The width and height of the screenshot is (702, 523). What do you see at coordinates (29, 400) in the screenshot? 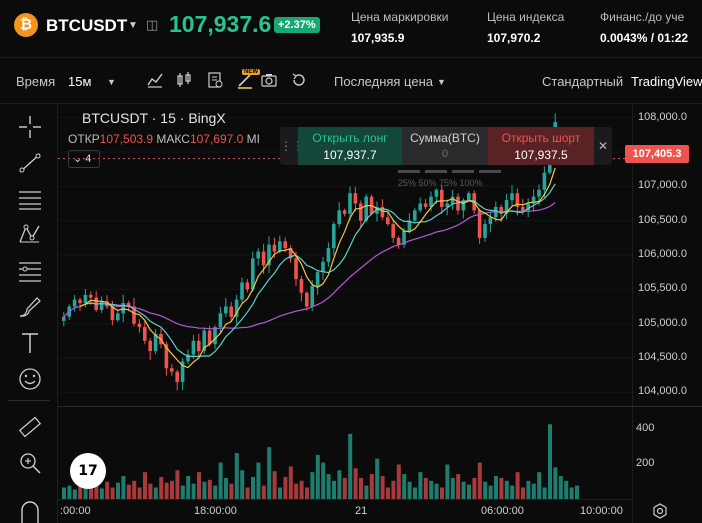
I see `tools-divider` at bounding box center [29, 400].